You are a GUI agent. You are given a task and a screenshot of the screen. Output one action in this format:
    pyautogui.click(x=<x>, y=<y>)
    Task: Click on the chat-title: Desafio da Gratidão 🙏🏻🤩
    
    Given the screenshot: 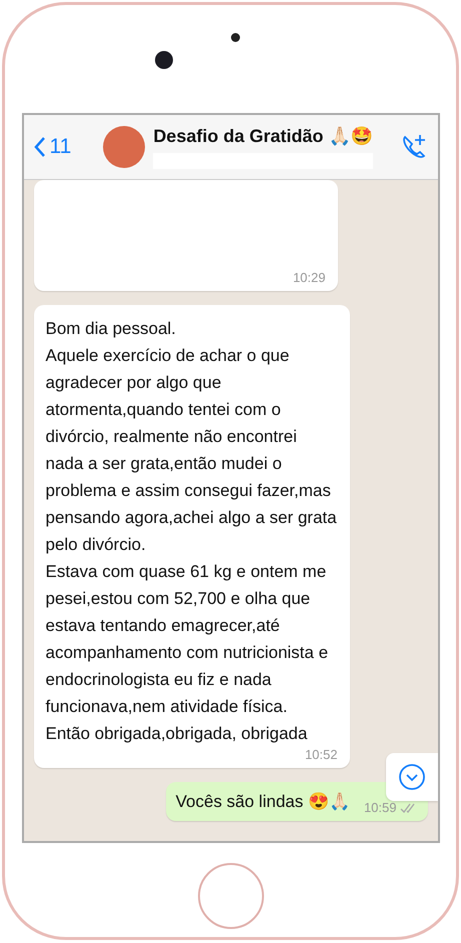 What is the action you would take?
    pyautogui.click(x=263, y=136)
    